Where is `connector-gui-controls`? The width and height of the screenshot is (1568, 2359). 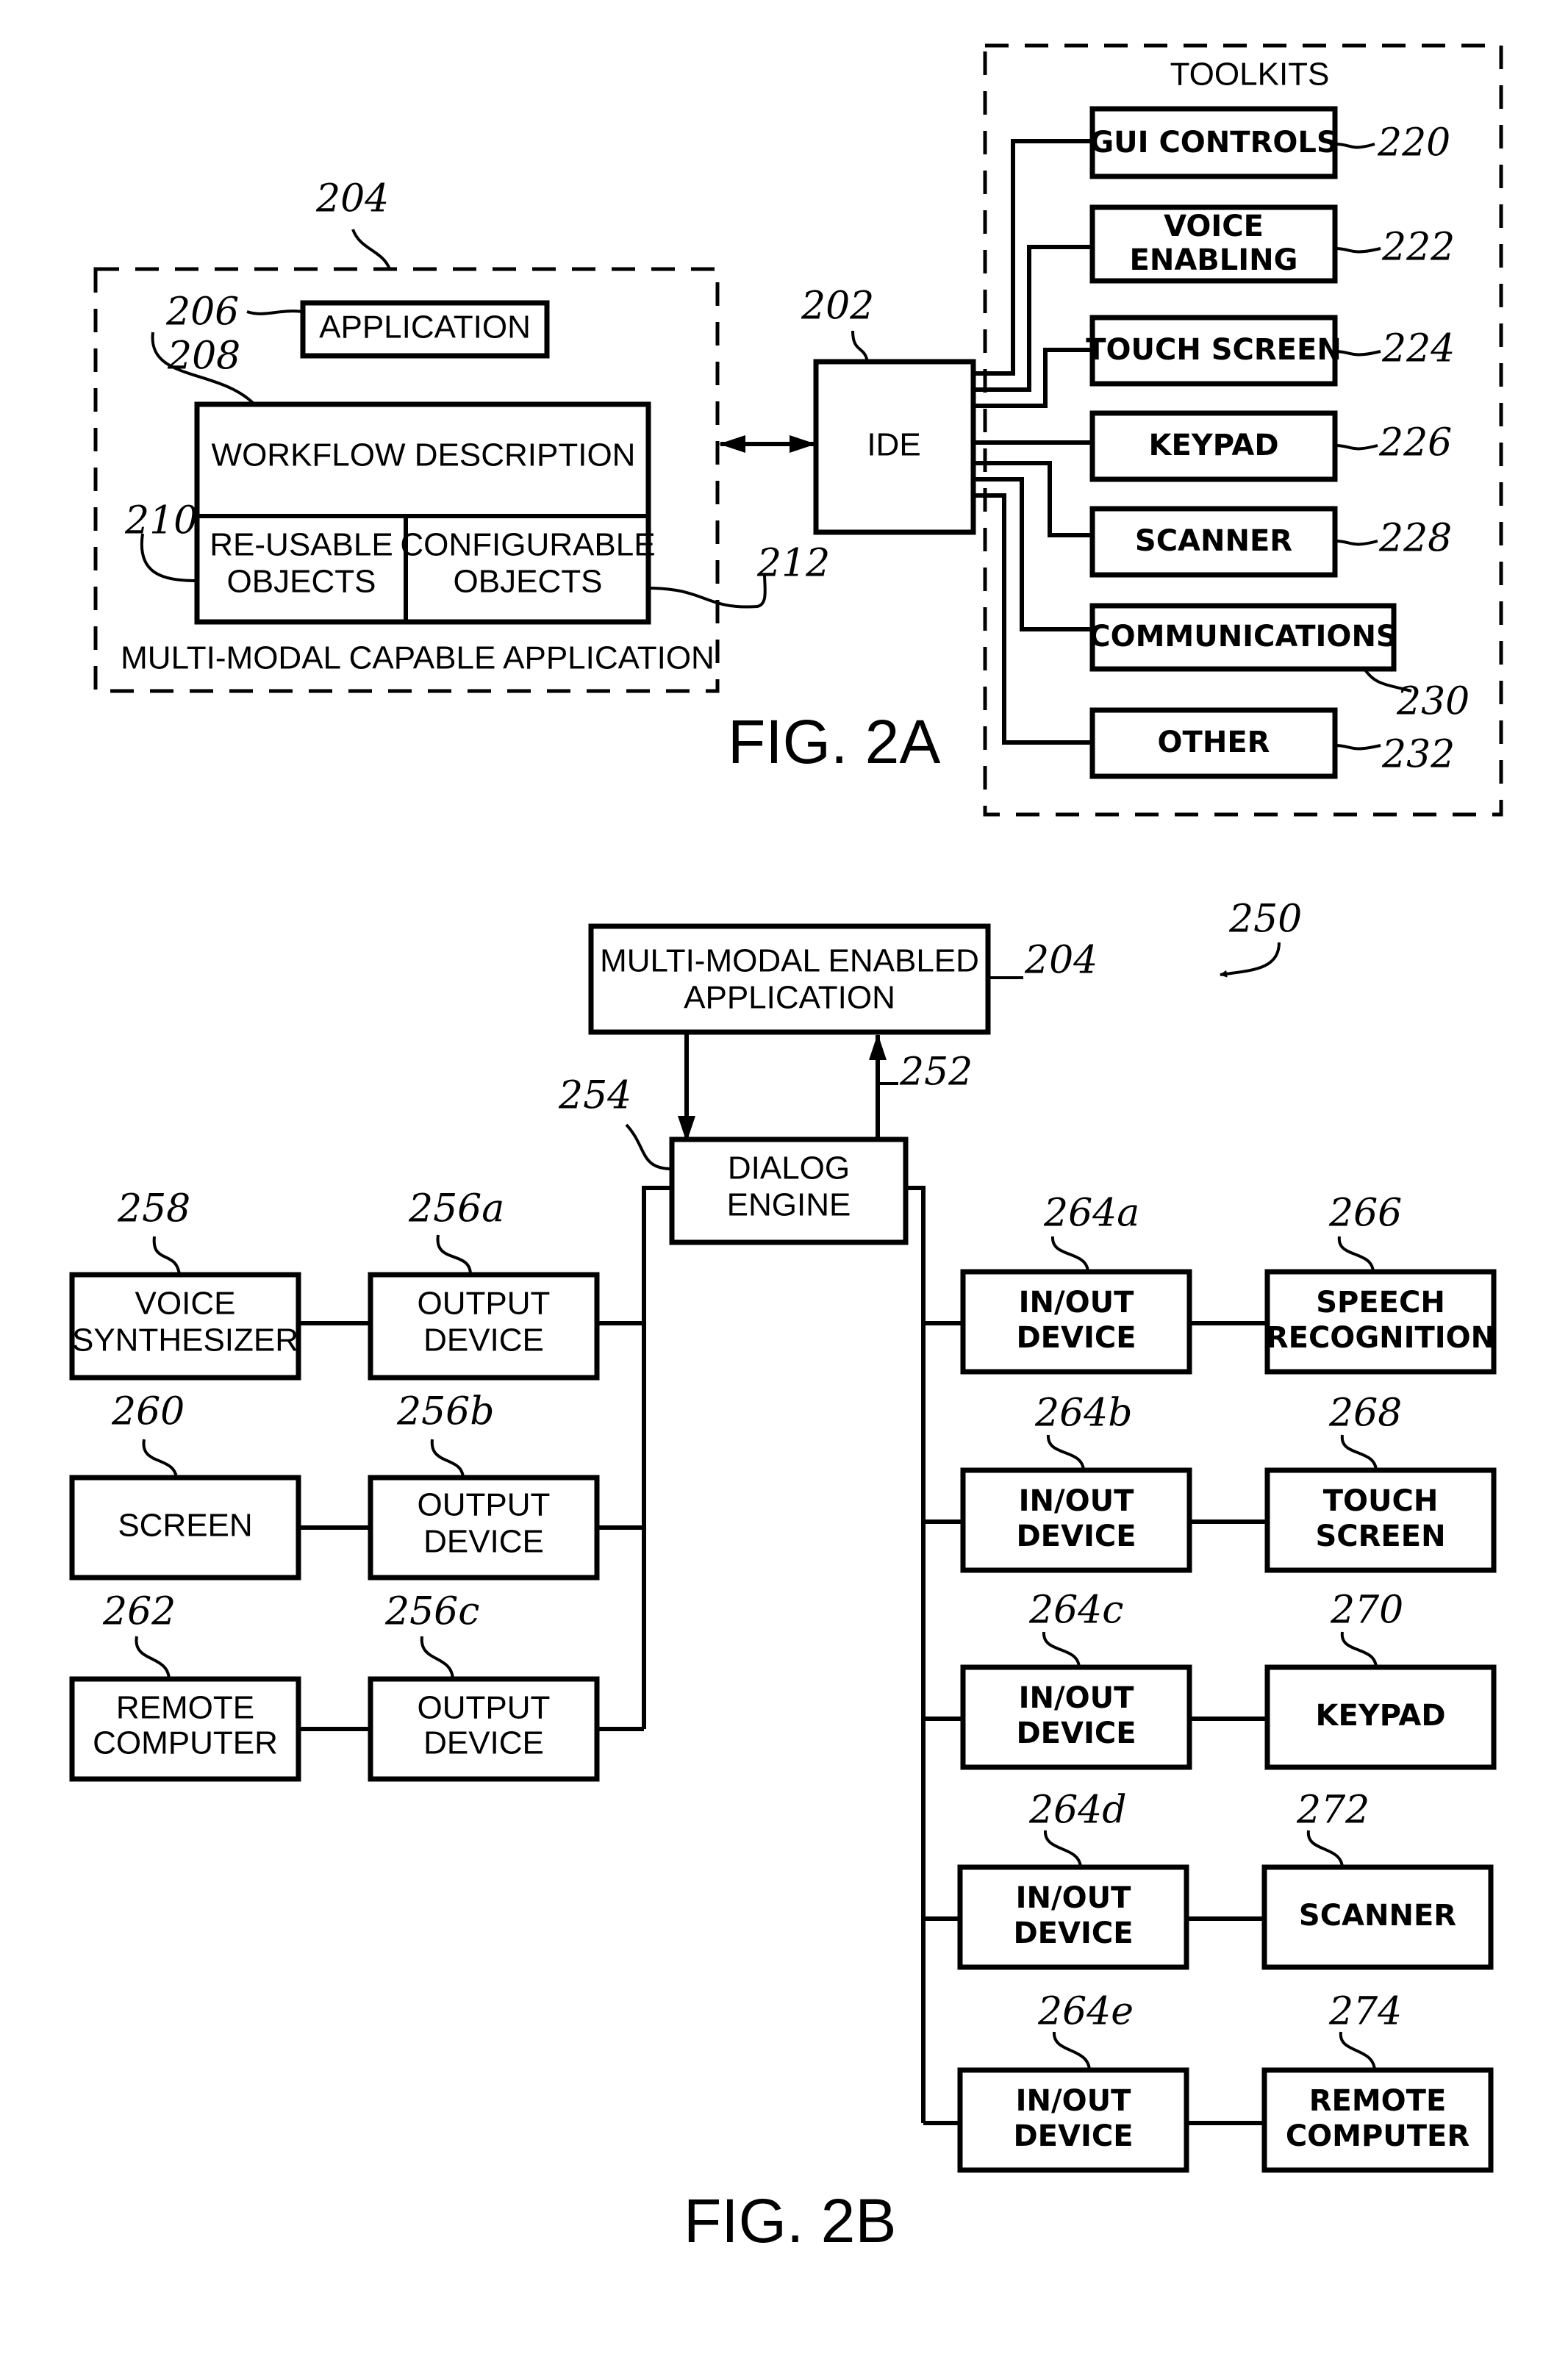 connector-gui-controls is located at coordinates (1032, 257).